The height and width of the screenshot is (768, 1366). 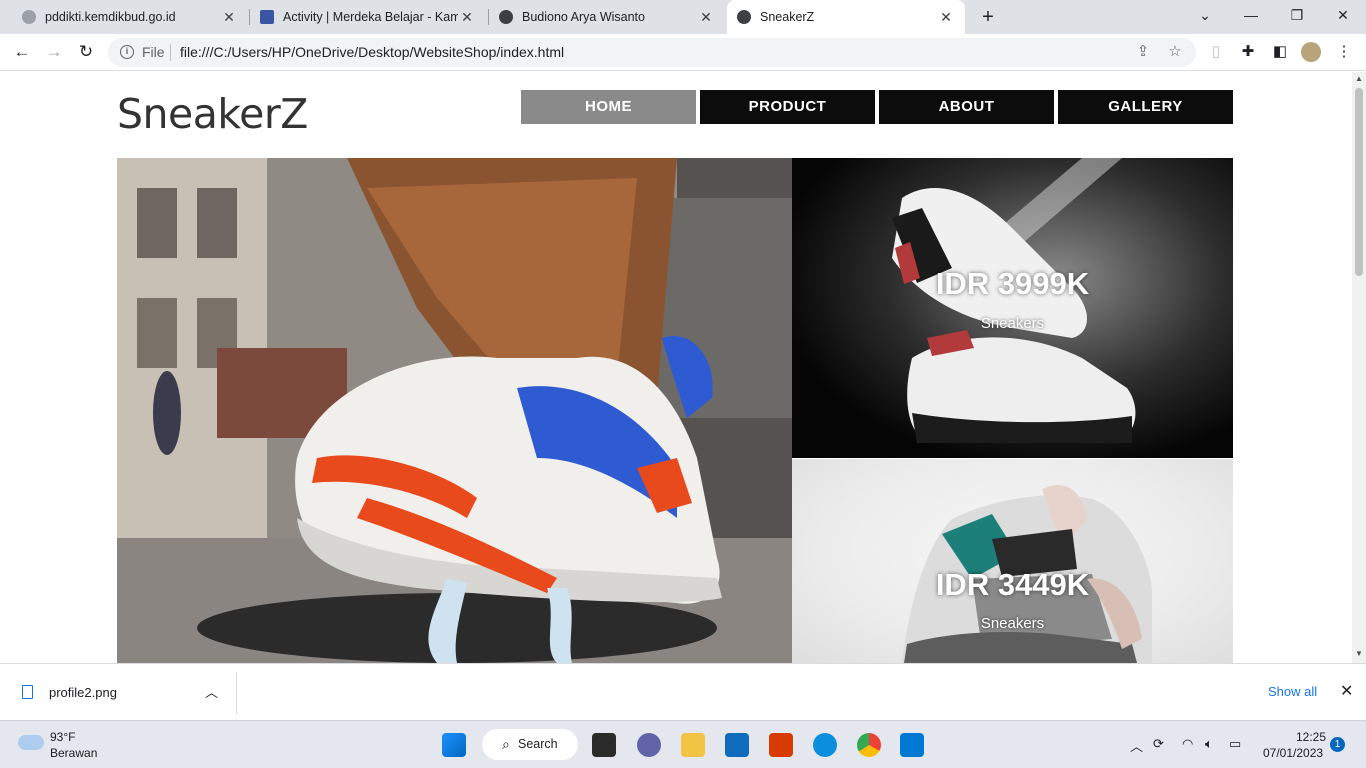 What do you see at coordinates (22, 52) in the screenshot?
I see `back-arrow-icon: ←` at bounding box center [22, 52].